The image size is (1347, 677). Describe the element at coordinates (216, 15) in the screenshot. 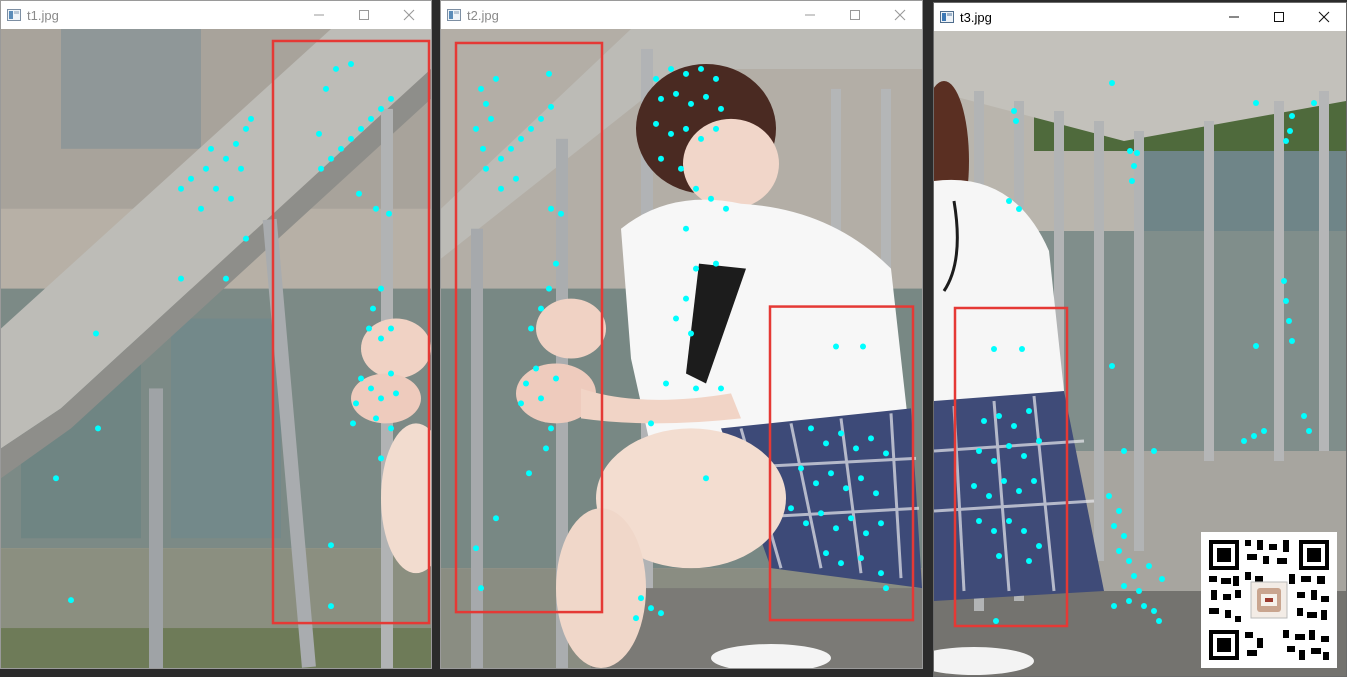

I see `titlebar-t1: t1.jpg` at that location.